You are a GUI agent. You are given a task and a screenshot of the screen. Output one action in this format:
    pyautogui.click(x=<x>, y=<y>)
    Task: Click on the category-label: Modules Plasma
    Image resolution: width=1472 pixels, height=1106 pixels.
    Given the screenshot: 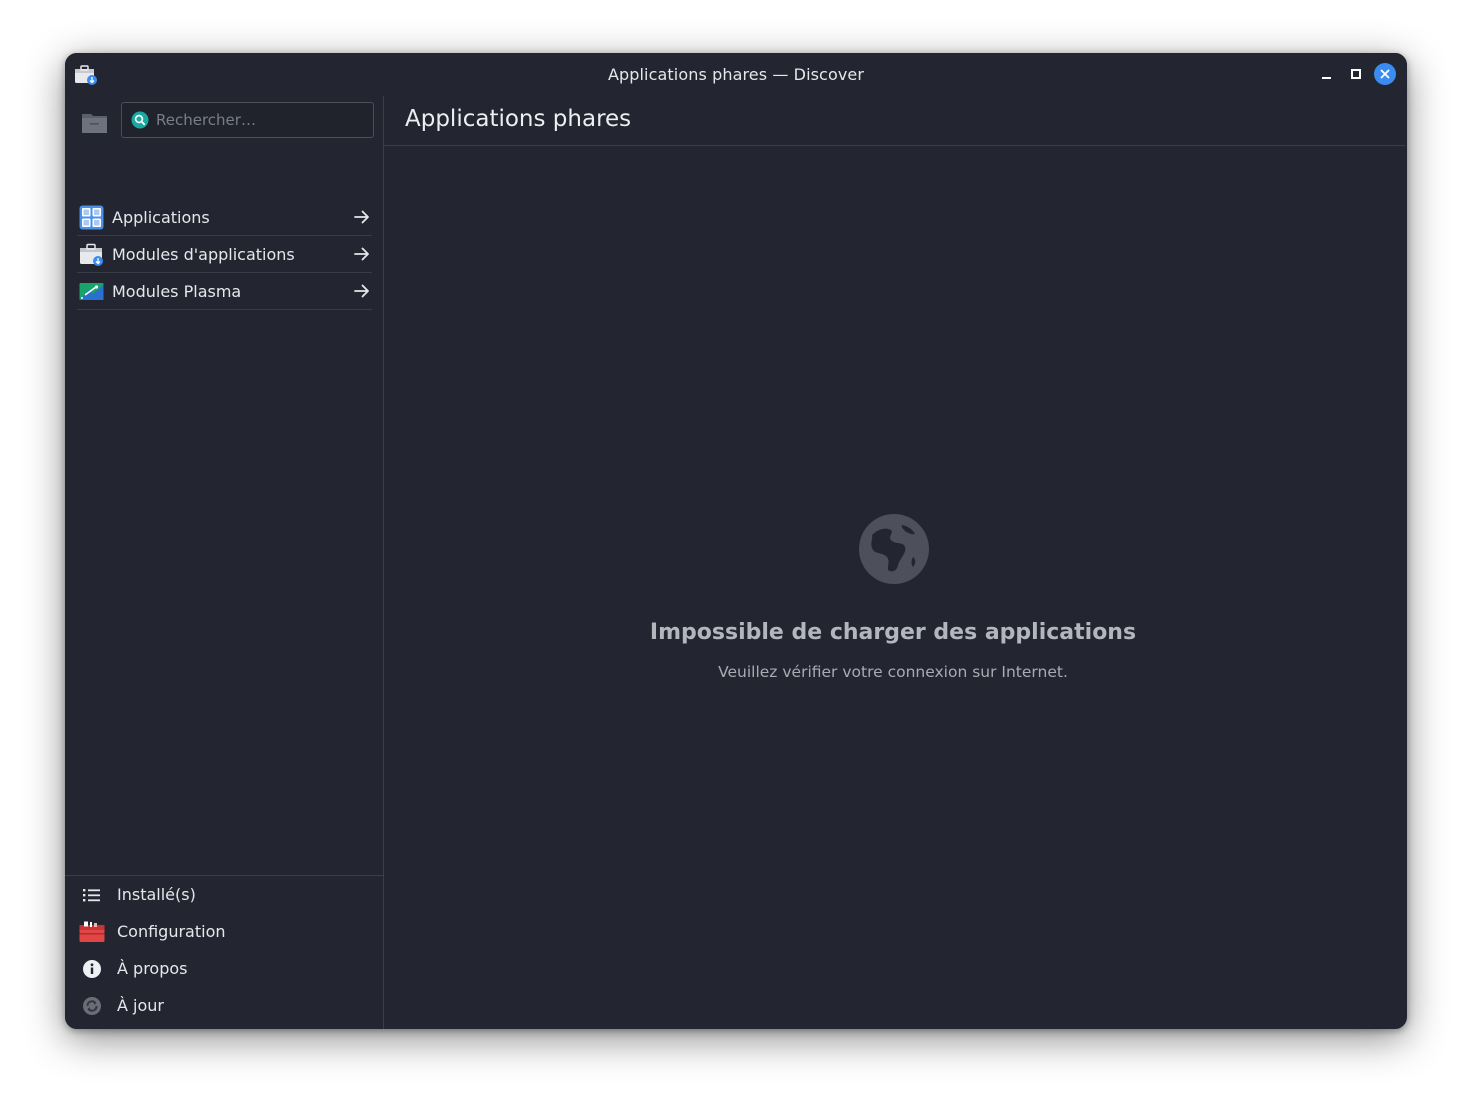 What is the action you would take?
    pyautogui.click(x=177, y=291)
    